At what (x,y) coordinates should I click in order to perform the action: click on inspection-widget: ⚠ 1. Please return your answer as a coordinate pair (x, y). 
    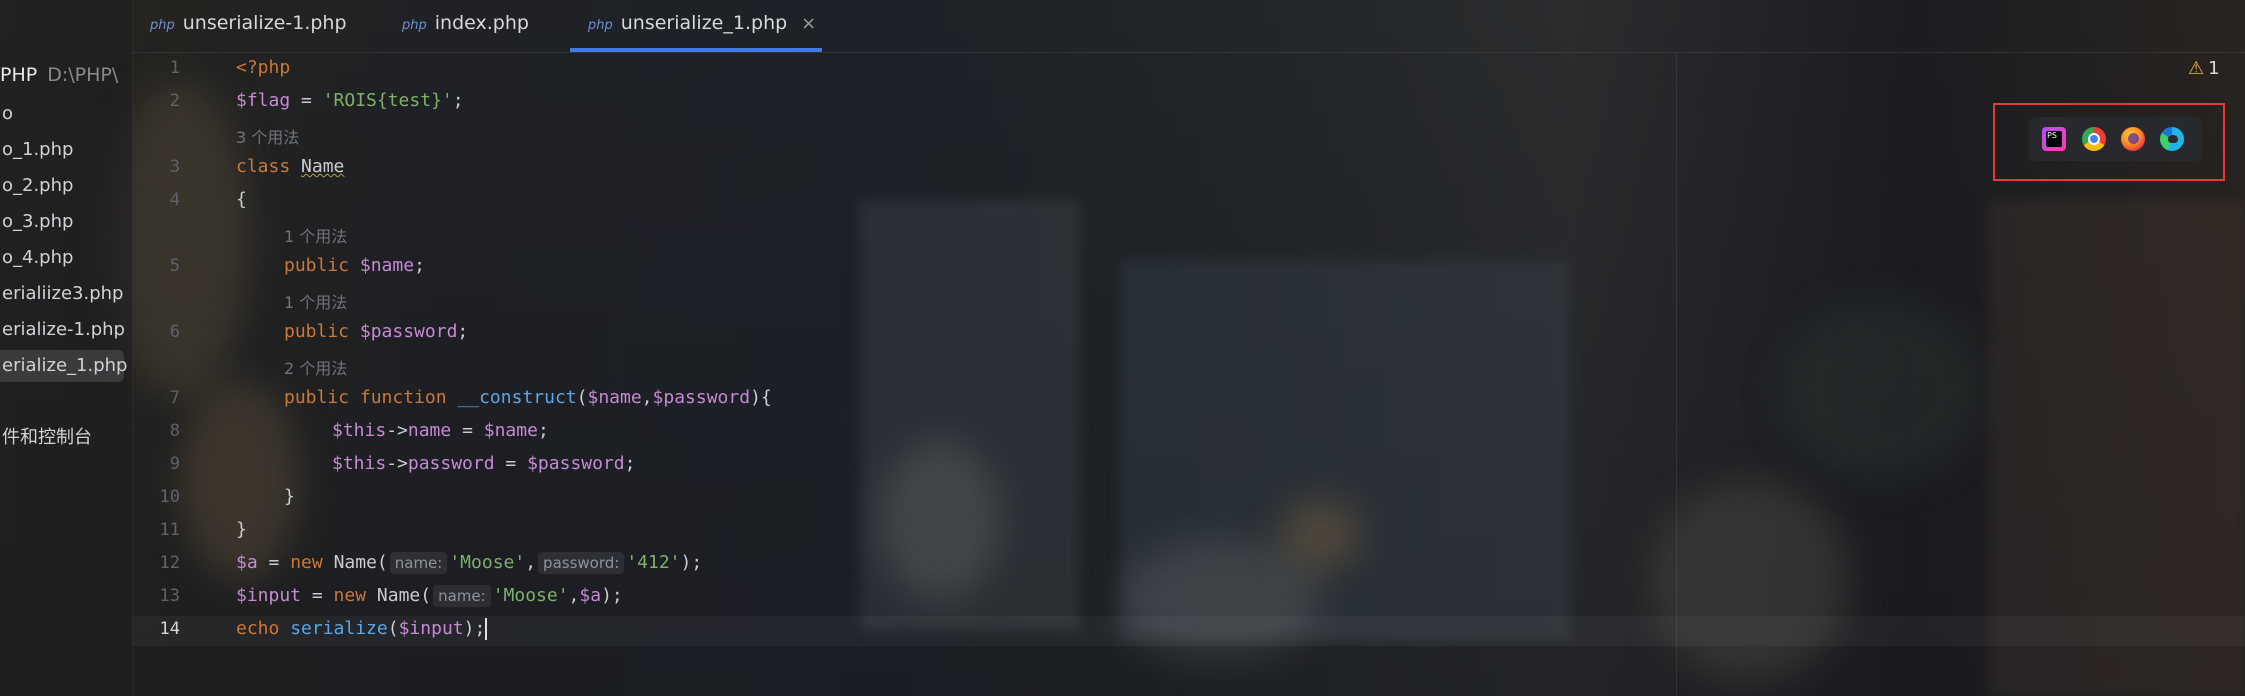
    Looking at the image, I should click on (2204, 68).